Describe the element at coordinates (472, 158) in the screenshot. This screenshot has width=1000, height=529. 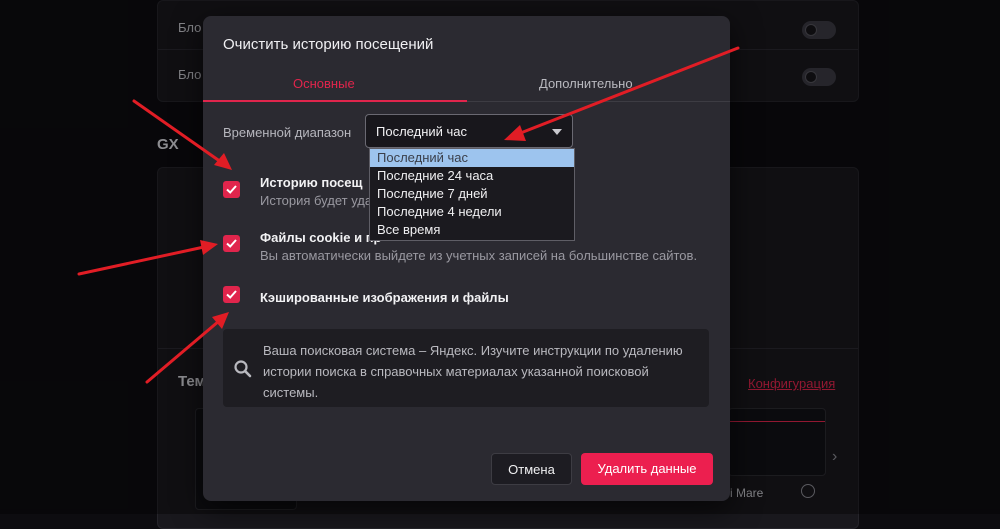
I see `dropdown-option: Последний час` at that location.